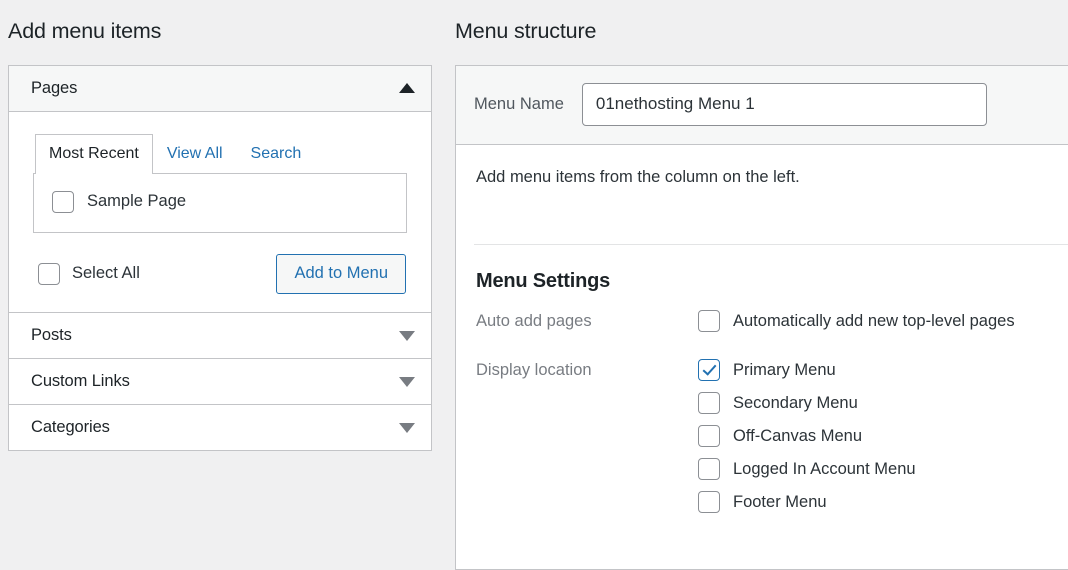 The image size is (1068, 570). What do you see at coordinates (709, 436) in the screenshot?
I see `checkbox-off-canvas-menu` at bounding box center [709, 436].